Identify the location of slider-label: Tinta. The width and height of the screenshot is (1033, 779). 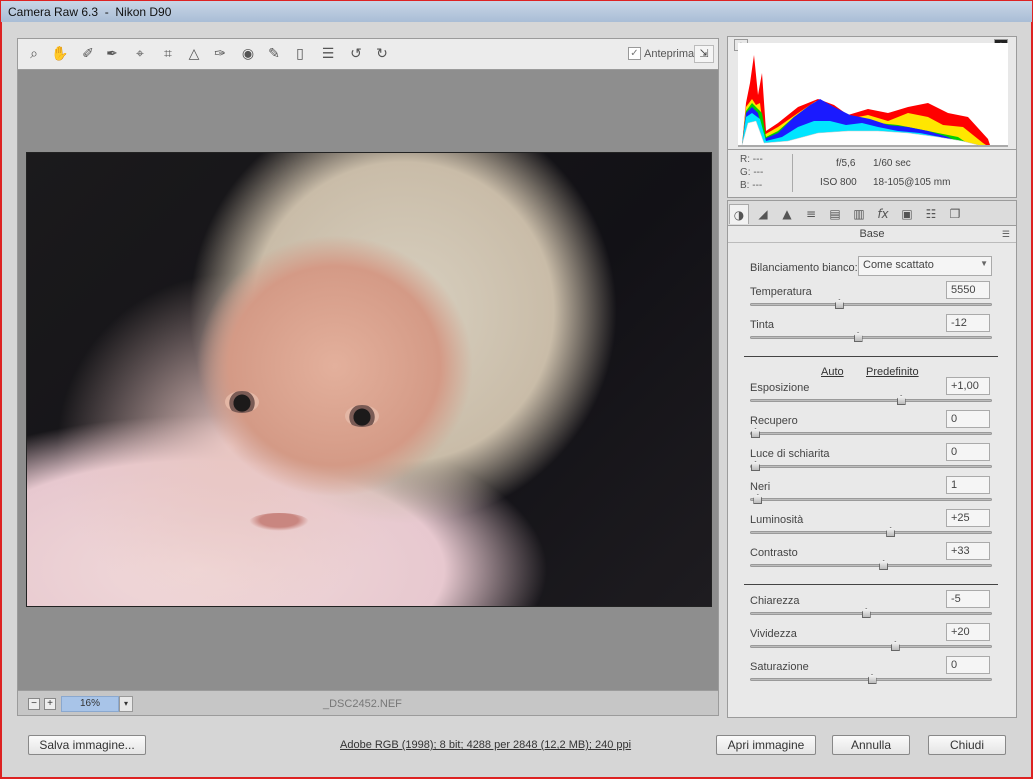
(762, 325).